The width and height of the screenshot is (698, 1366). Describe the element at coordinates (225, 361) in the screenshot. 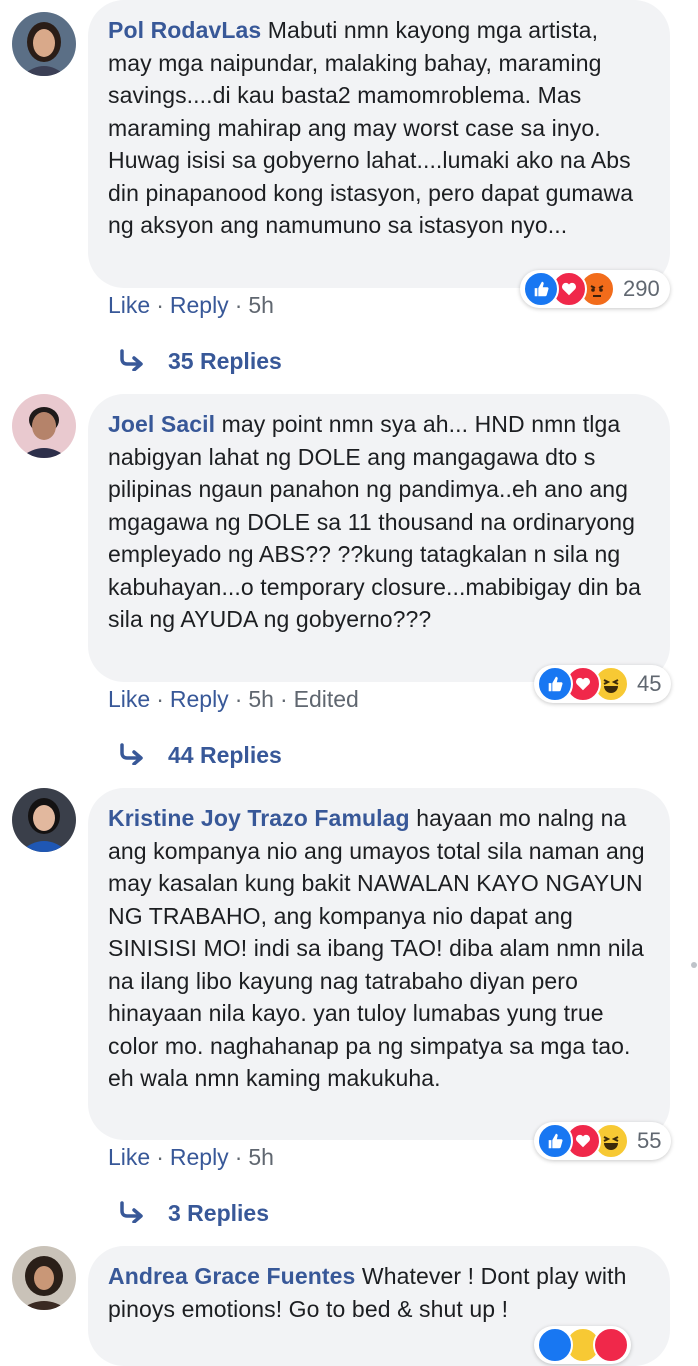

I see `replies-count: 35 Replies` at that location.